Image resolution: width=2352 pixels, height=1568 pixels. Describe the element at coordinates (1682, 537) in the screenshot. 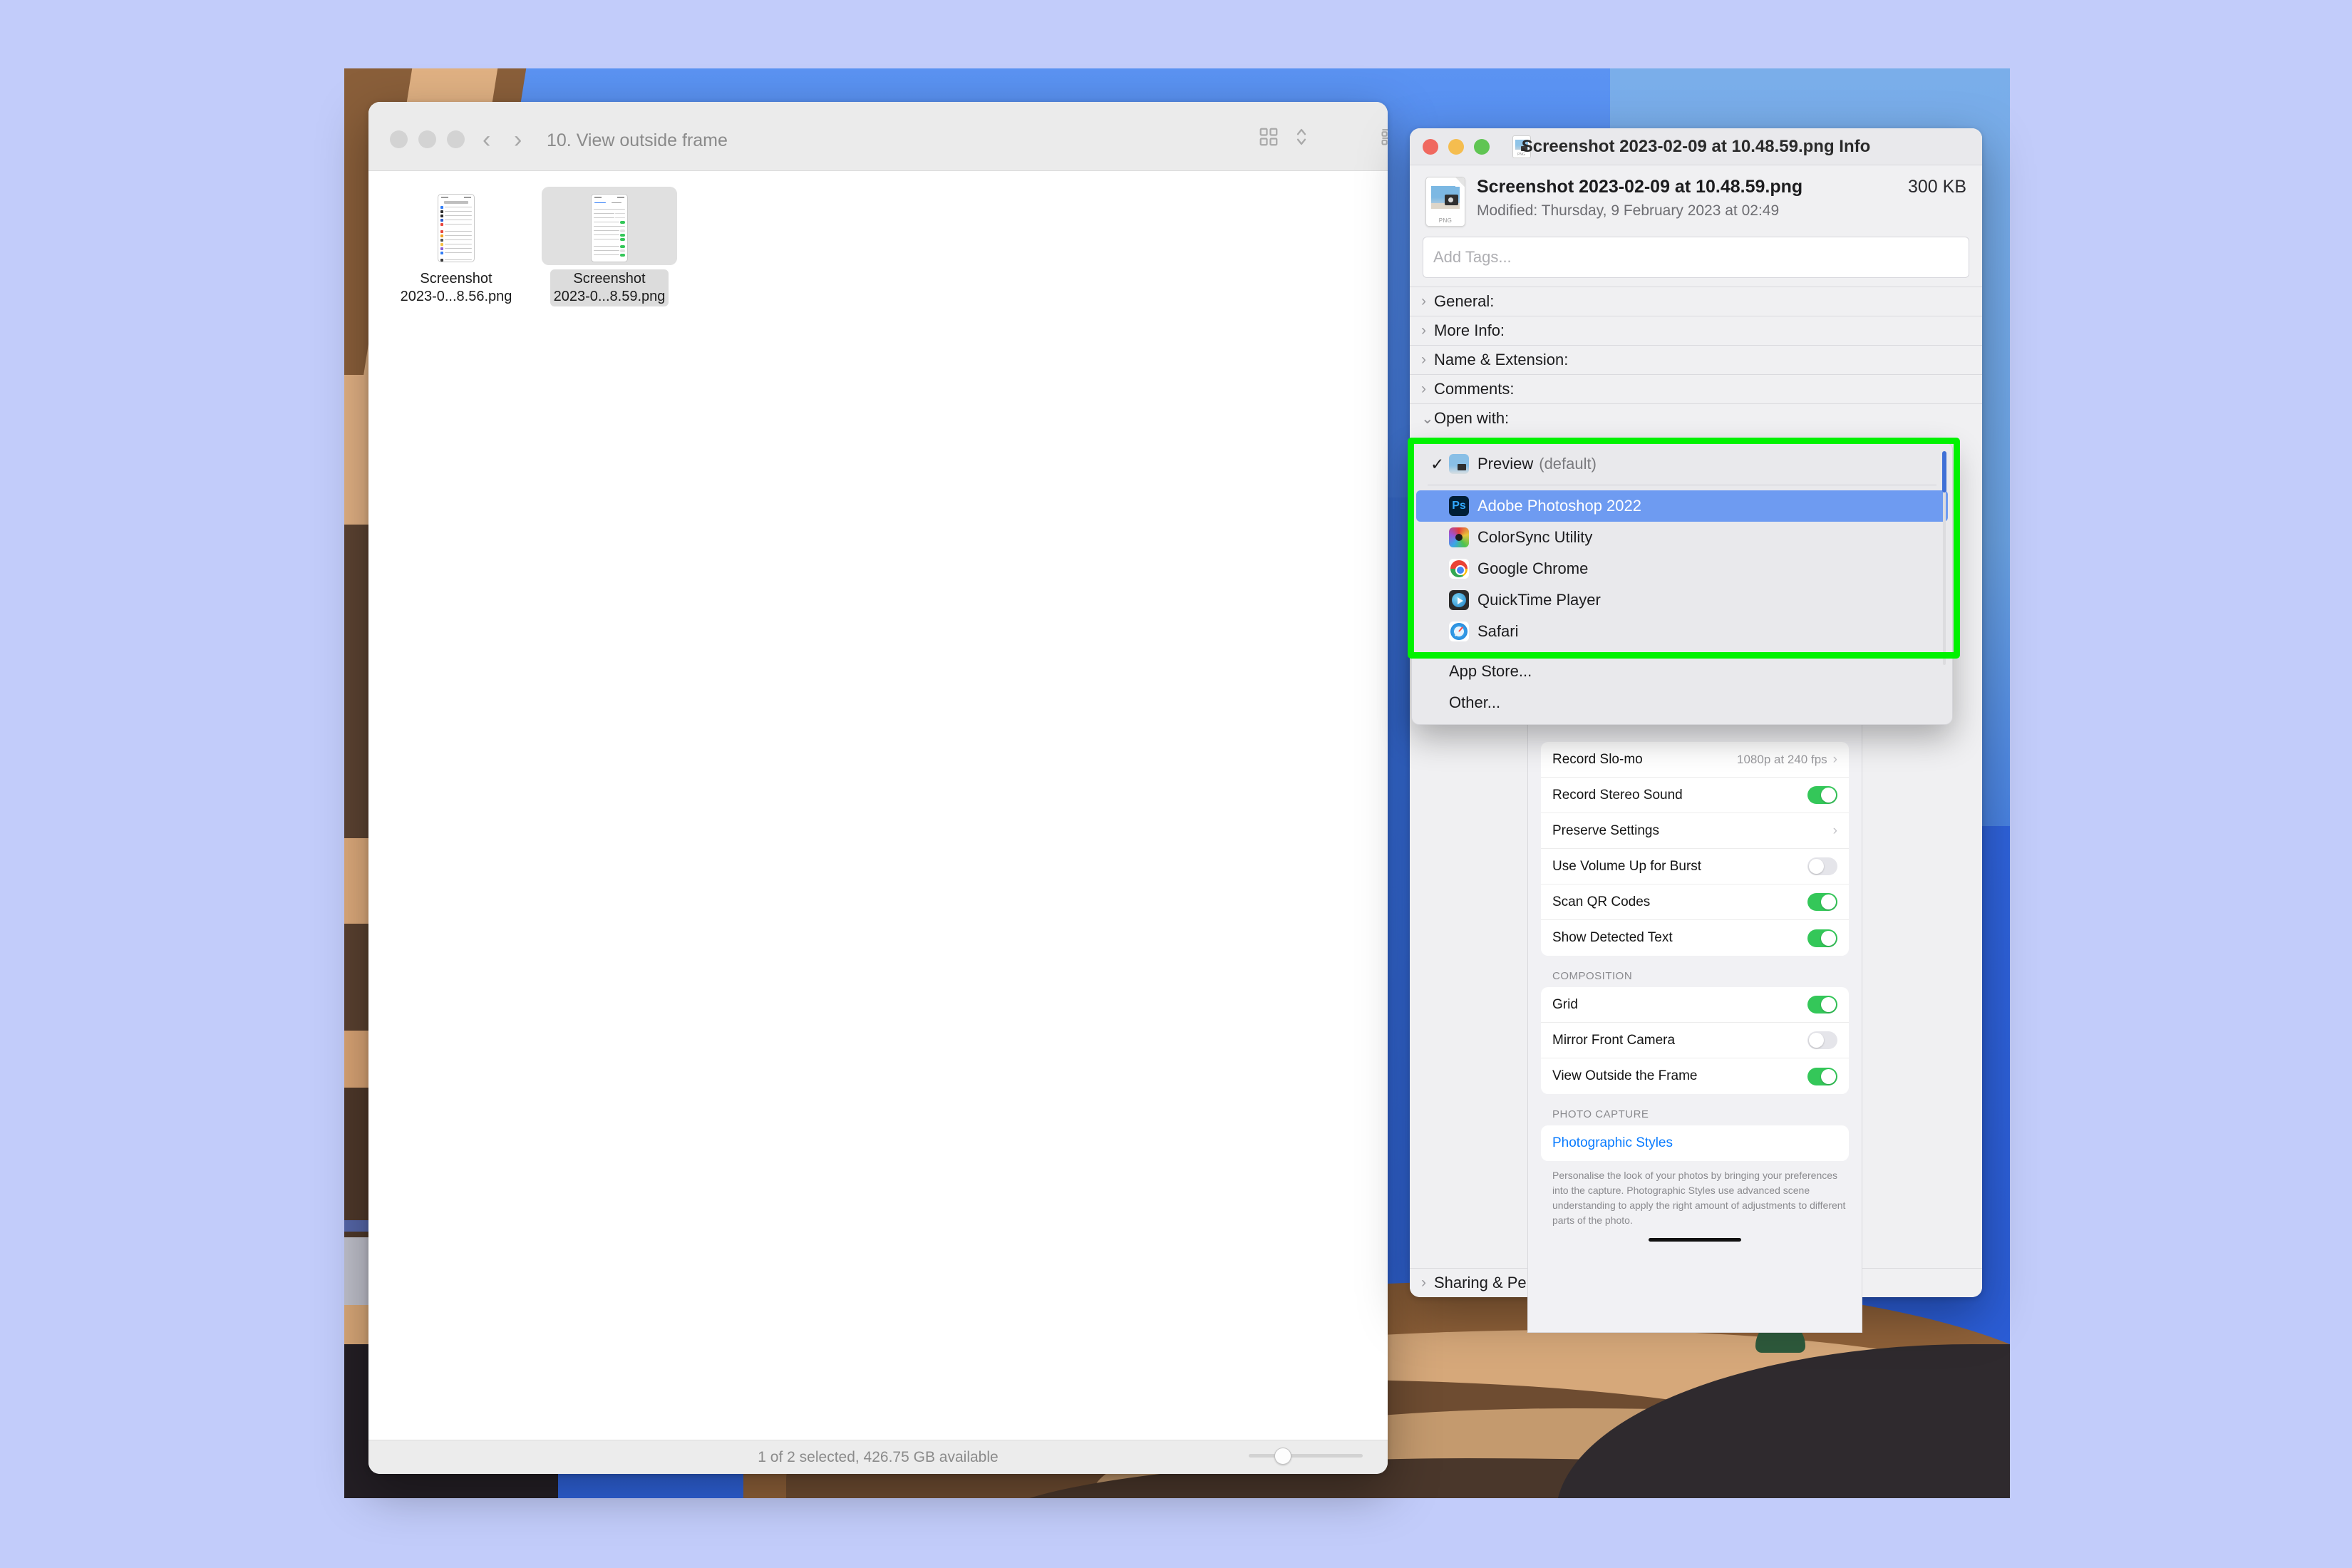

I see `menu-item-colorsync-utility: ColorSync Utility` at that location.